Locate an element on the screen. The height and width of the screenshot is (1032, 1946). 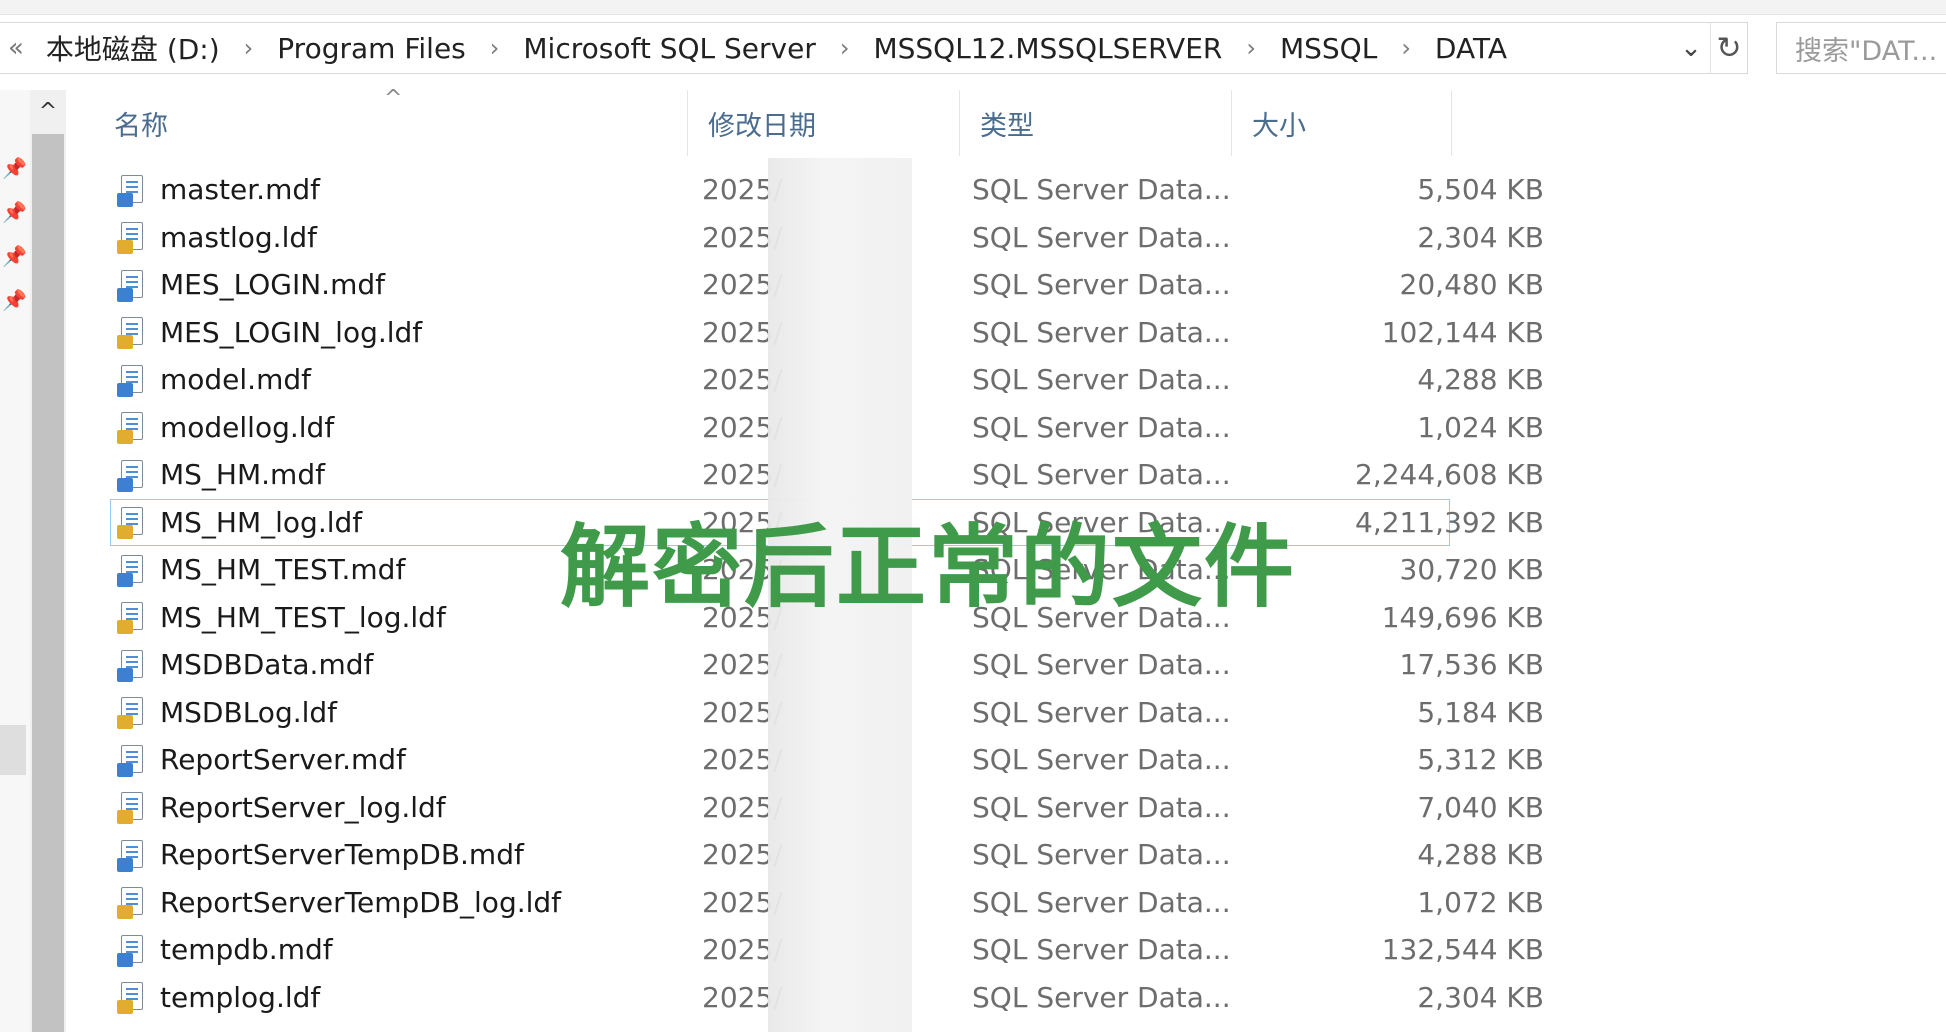
navigation-pane: 📌 📌 📌 📌 is located at coordinates (15, 561).